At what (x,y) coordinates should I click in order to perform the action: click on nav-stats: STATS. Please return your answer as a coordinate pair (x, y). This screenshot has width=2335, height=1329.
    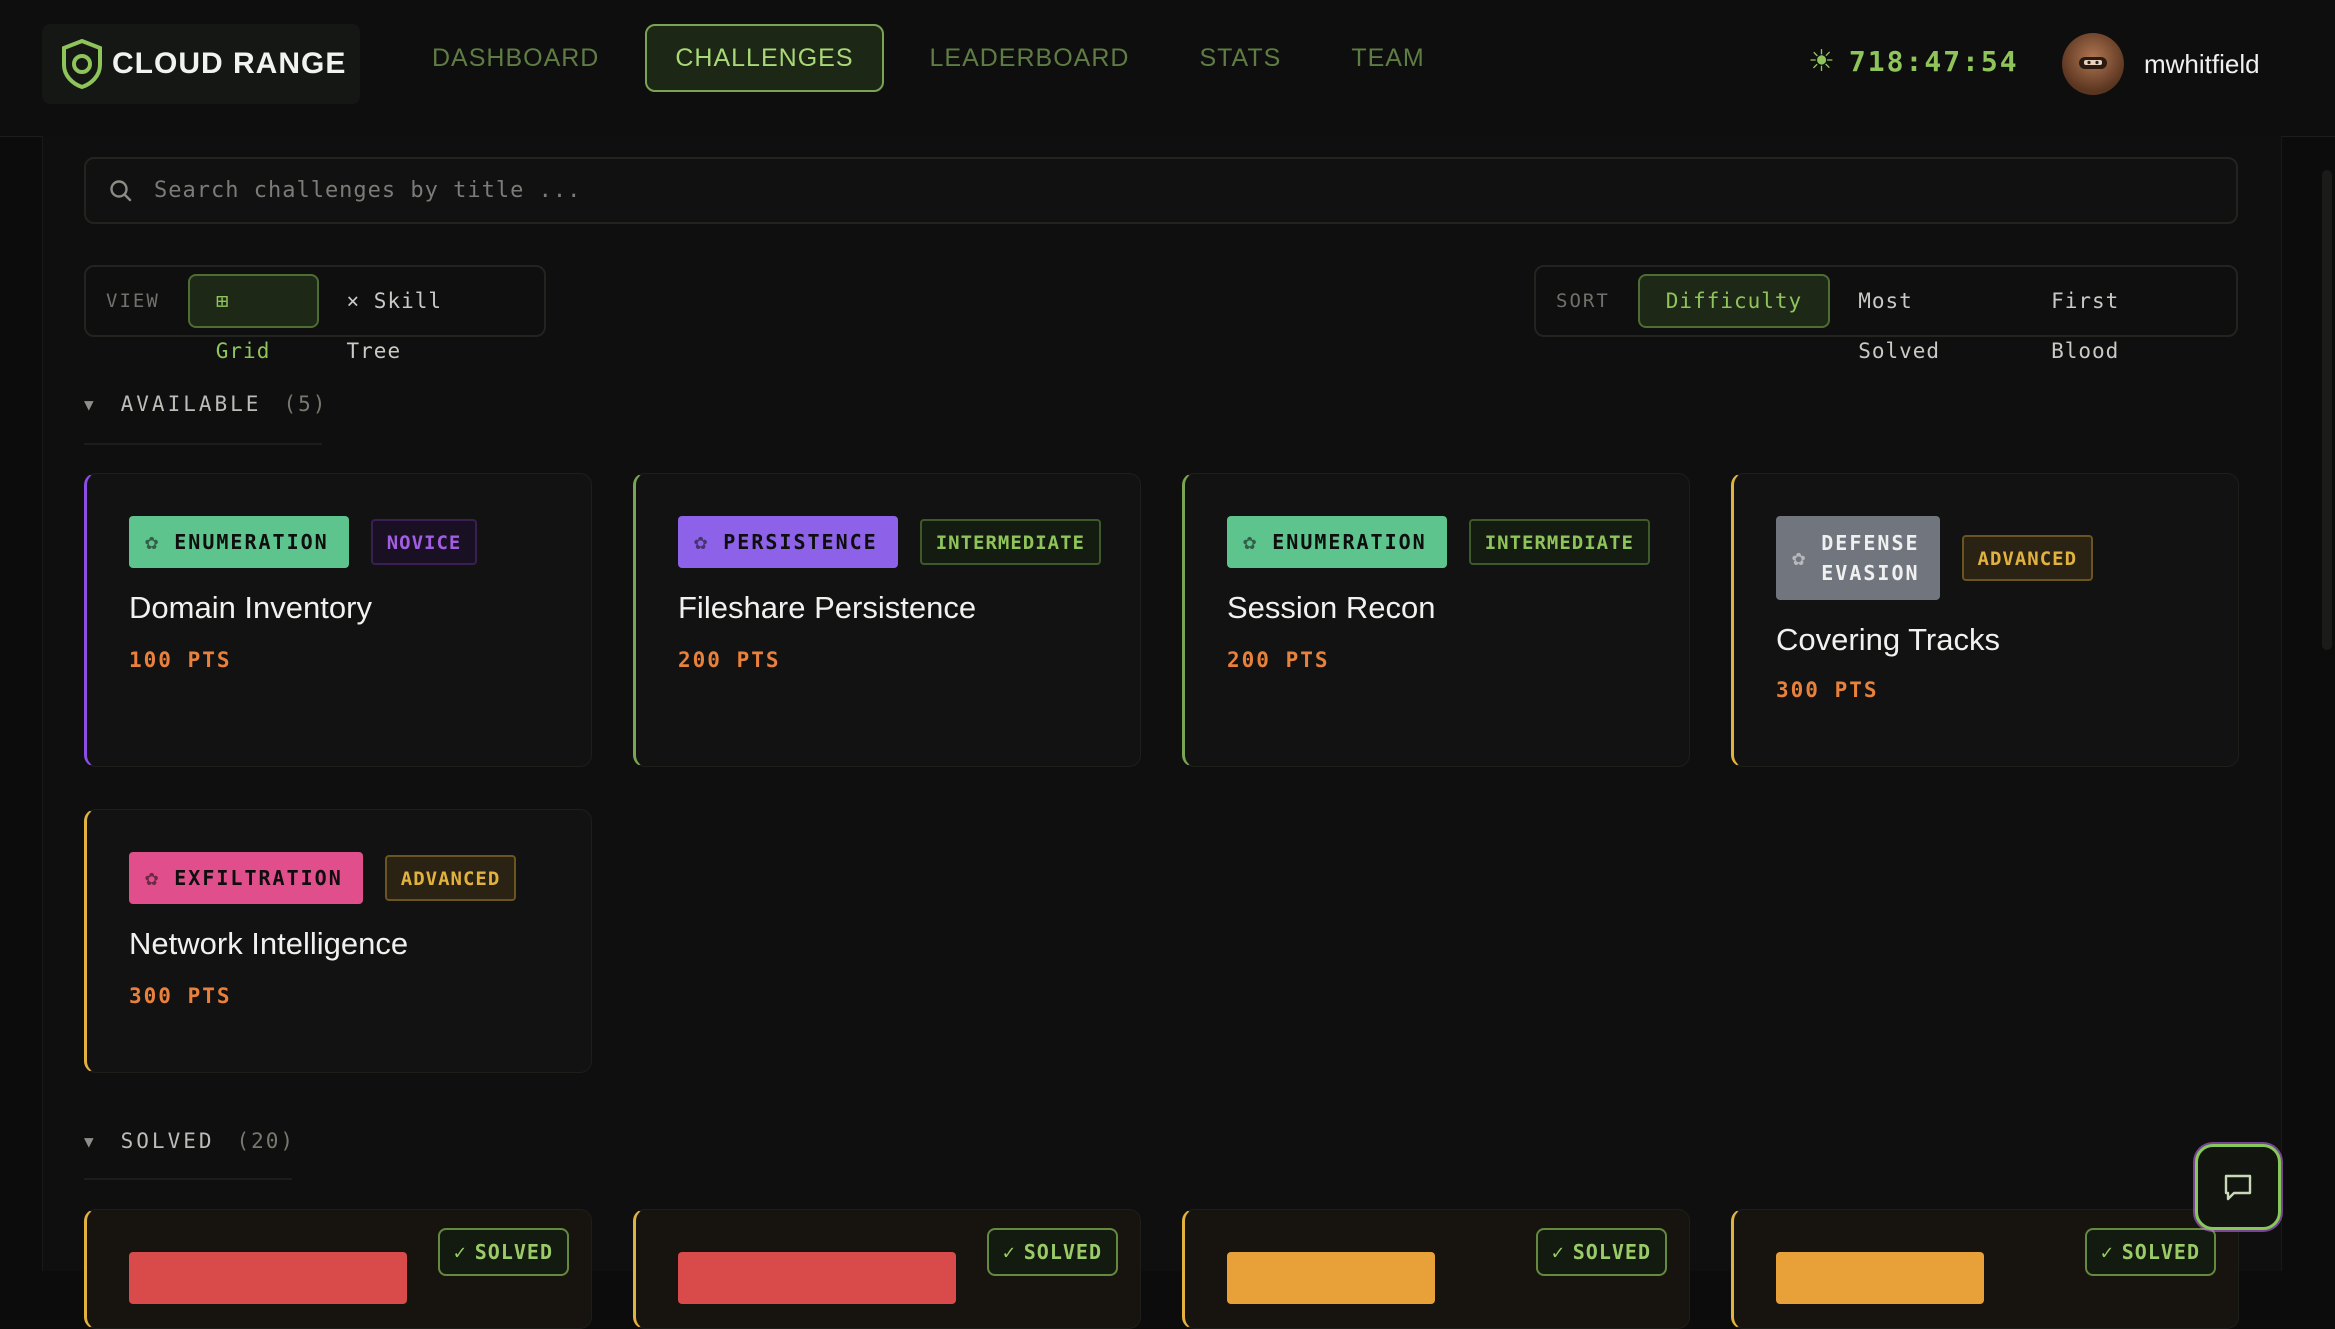
    Looking at the image, I should click on (1240, 58).